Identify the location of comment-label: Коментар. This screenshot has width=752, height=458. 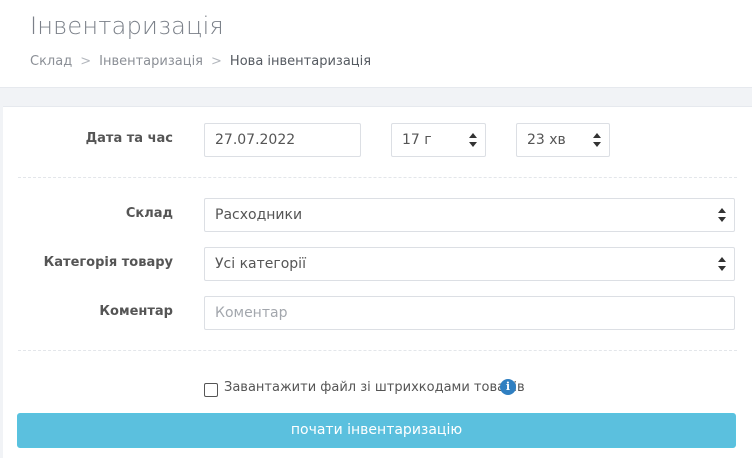
(136, 311).